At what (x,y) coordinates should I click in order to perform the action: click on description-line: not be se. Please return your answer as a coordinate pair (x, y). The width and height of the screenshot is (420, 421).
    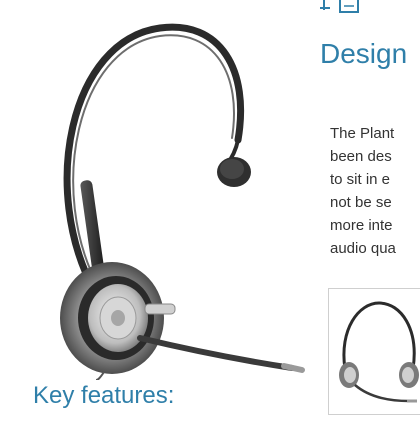
    Looking at the image, I should click on (361, 202).